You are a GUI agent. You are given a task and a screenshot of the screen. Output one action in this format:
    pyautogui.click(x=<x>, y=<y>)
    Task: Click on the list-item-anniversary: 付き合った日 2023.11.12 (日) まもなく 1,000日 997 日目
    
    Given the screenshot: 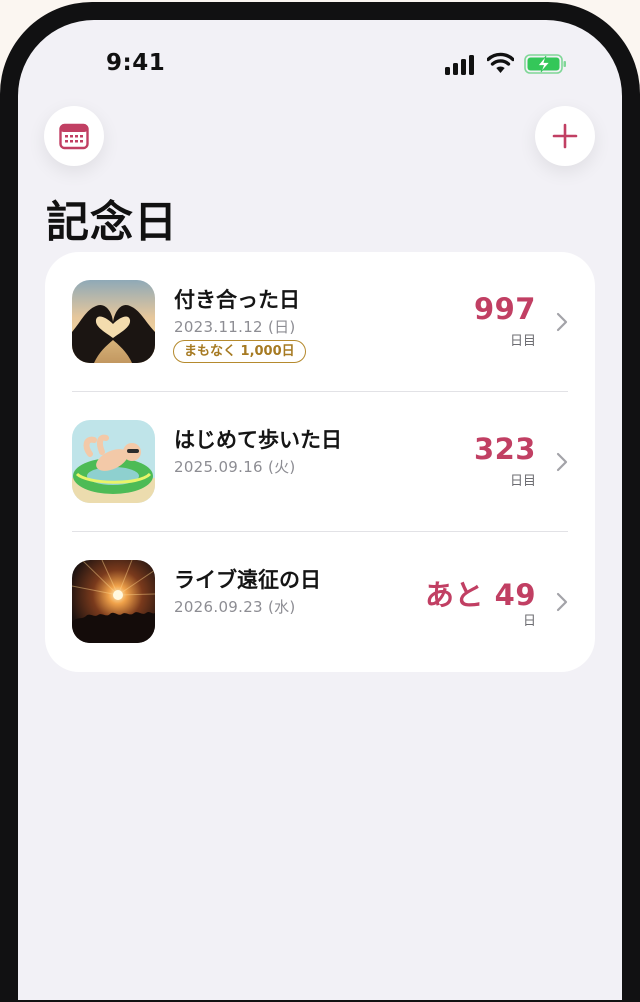 What is the action you would take?
    pyautogui.click(x=320, y=322)
    